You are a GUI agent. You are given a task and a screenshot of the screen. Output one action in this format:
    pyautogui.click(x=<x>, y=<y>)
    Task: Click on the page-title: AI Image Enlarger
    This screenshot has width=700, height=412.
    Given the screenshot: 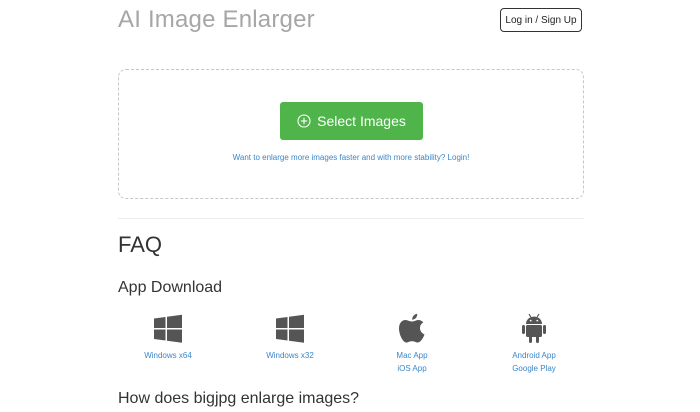 What is the action you would take?
    pyautogui.click(x=216, y=19)
    